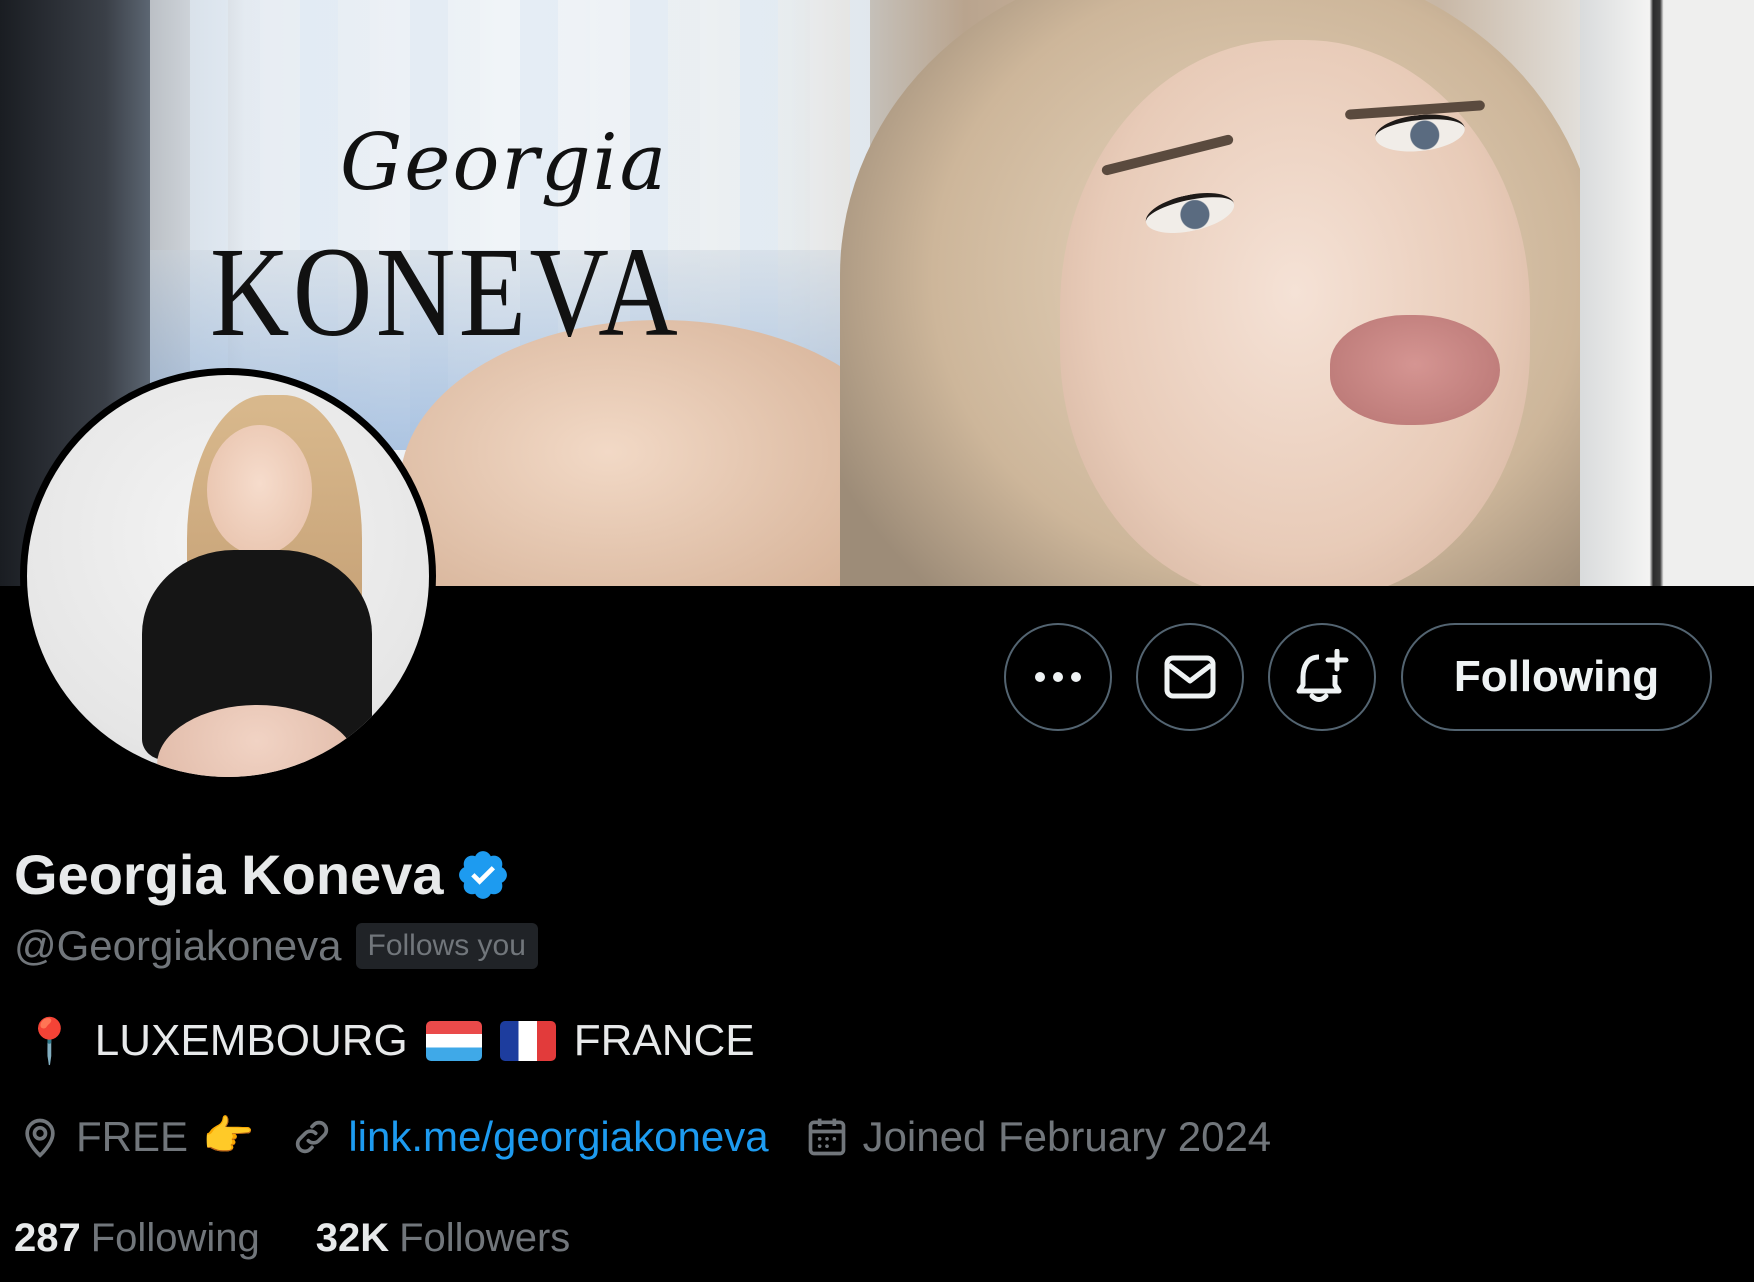 The height and width of the screenshot is (1282, 1754). What do you see at coordinates (175, 1238) in the screenshot?
I see `following-label: Following` at bounding box center [175, 1238].